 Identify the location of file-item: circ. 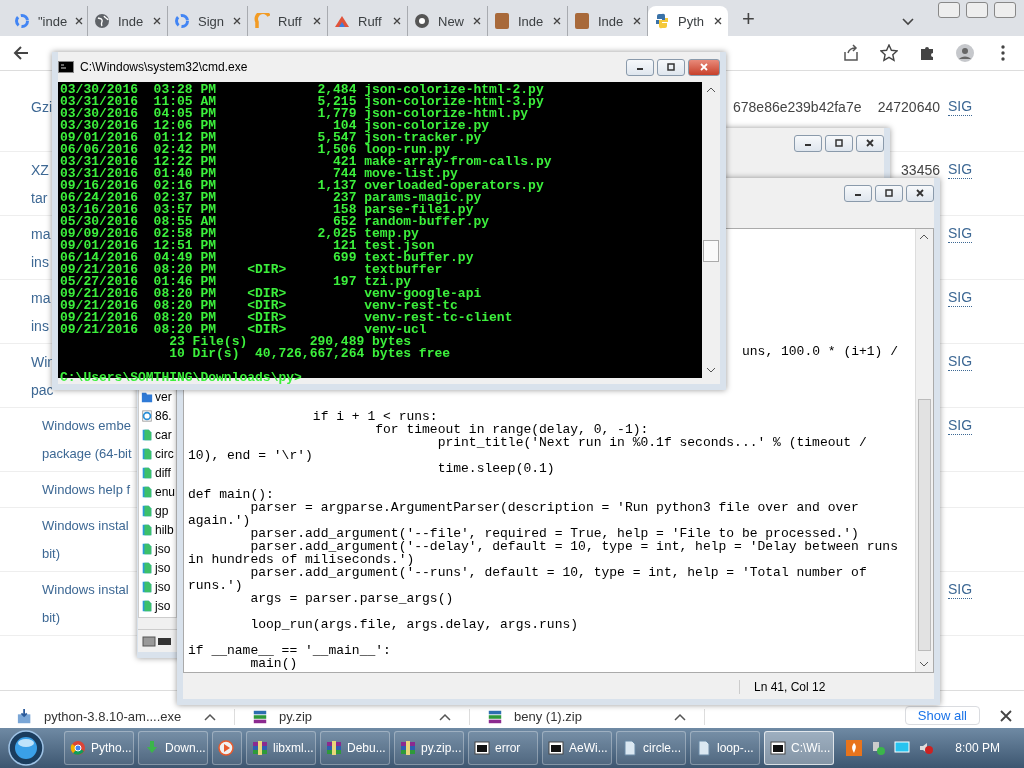
(157, 453).